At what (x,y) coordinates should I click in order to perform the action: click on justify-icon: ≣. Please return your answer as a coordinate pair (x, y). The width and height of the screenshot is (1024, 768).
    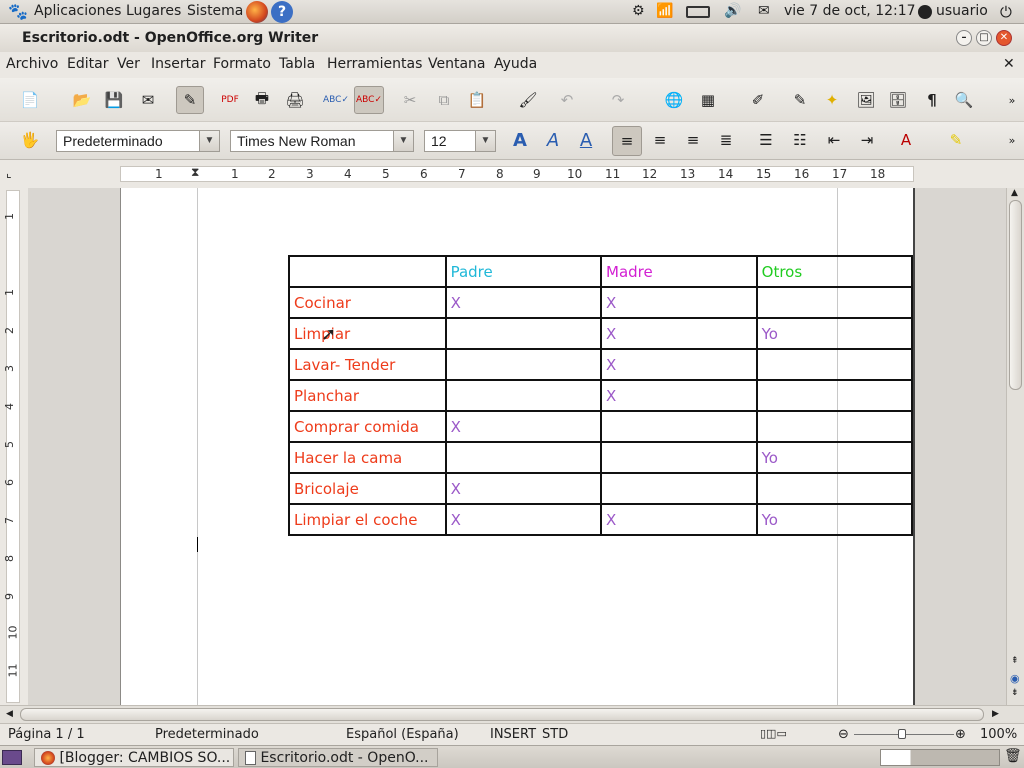
    Looking at the image, I should click on (726, 140).